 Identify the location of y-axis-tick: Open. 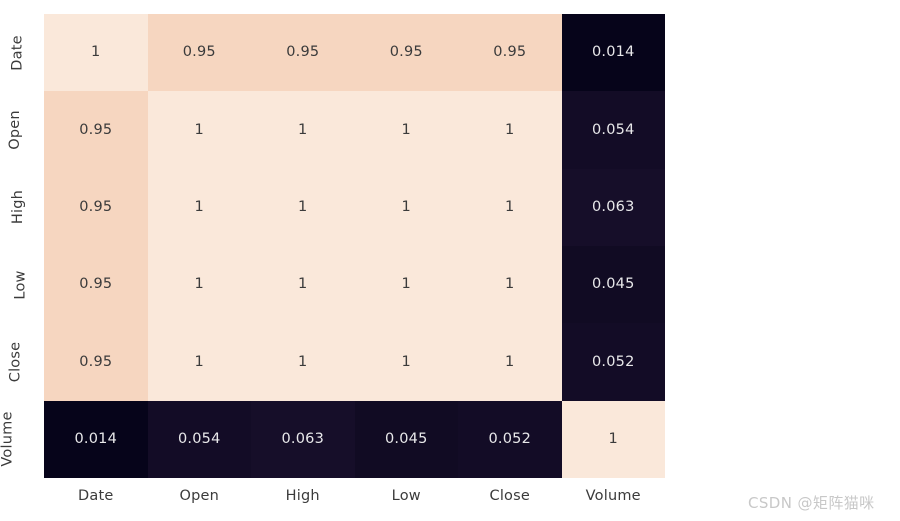
(22, 129).